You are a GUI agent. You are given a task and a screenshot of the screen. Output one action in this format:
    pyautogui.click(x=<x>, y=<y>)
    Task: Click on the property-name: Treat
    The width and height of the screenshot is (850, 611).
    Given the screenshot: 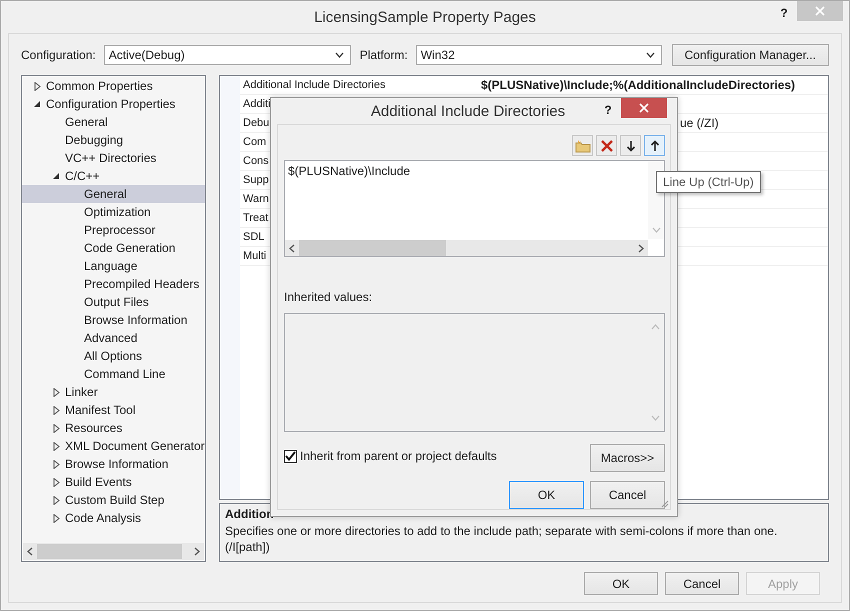 What is the action you would take?
    pyautogui.click(x=255, y=218)
    